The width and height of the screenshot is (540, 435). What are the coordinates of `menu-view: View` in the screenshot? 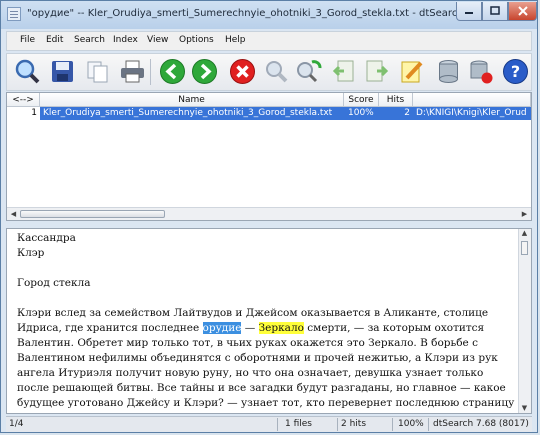 It's located at (157, 40).